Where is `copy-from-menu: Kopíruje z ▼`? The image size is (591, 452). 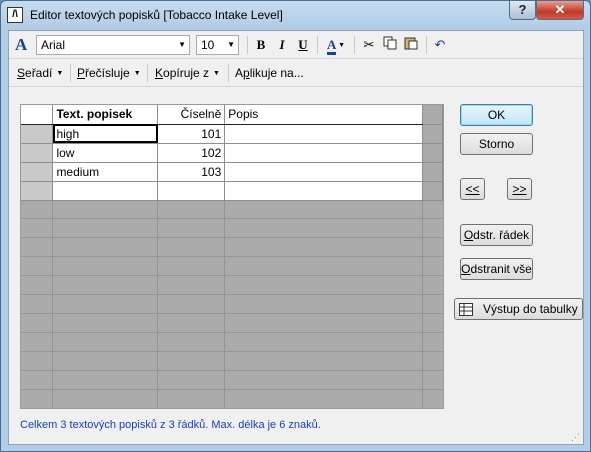
copy-from-menu: Kopíruje z ▼ is located at coordinates (187, 73).